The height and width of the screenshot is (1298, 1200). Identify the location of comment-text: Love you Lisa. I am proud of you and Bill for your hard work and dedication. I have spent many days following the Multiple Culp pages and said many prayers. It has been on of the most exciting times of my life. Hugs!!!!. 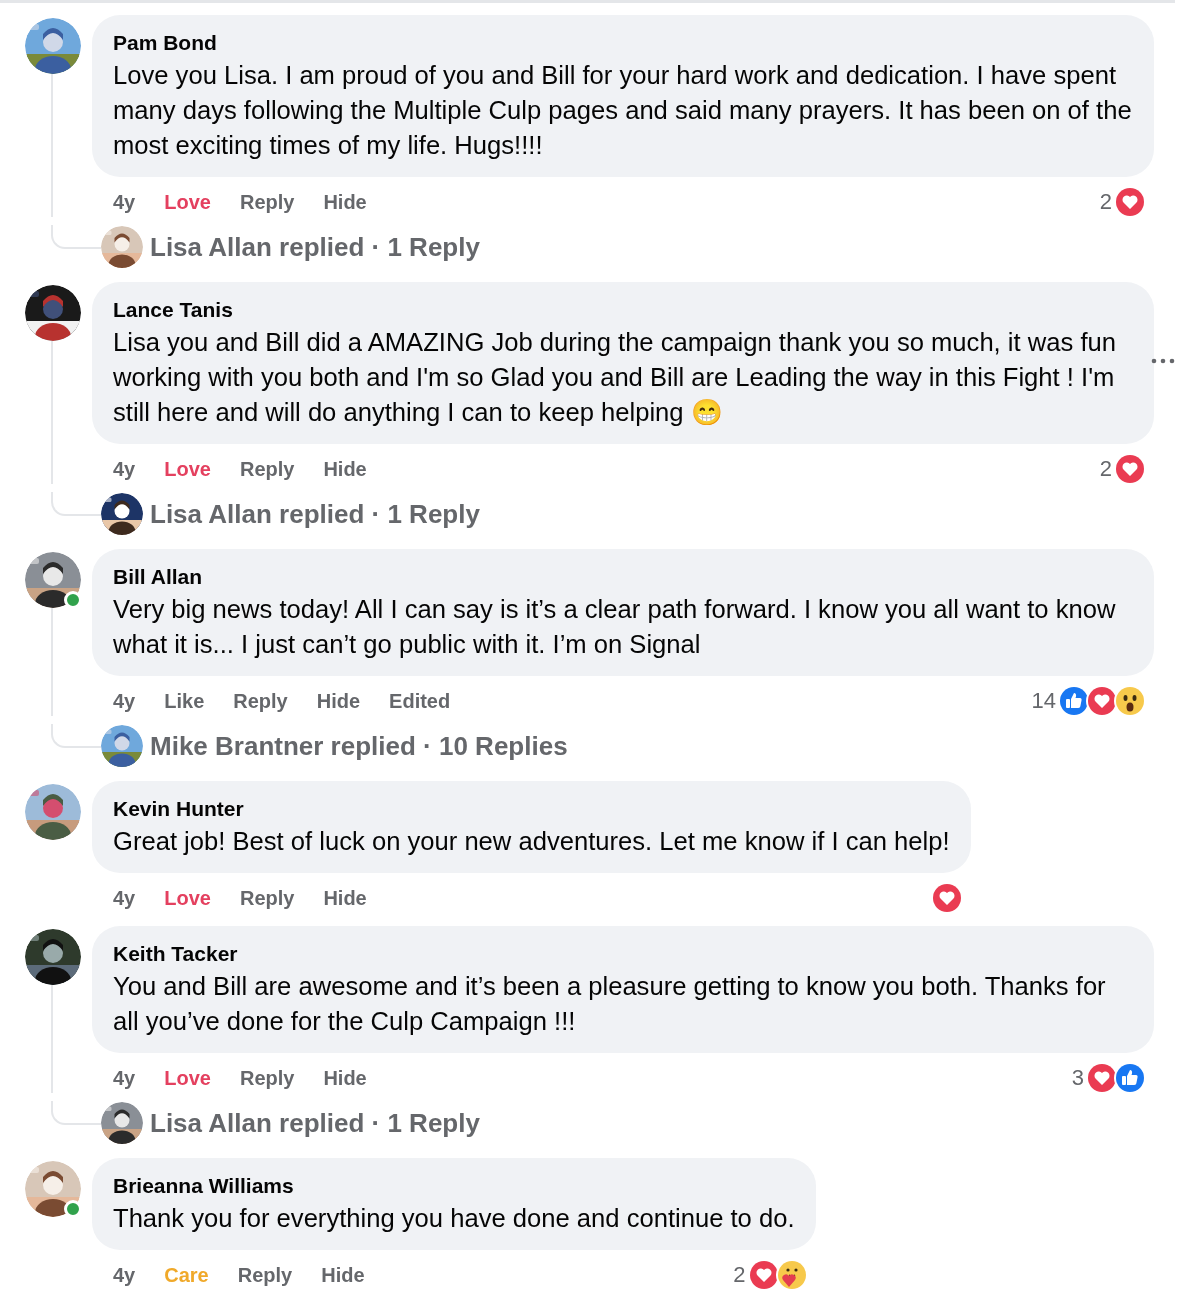
(623, 110).